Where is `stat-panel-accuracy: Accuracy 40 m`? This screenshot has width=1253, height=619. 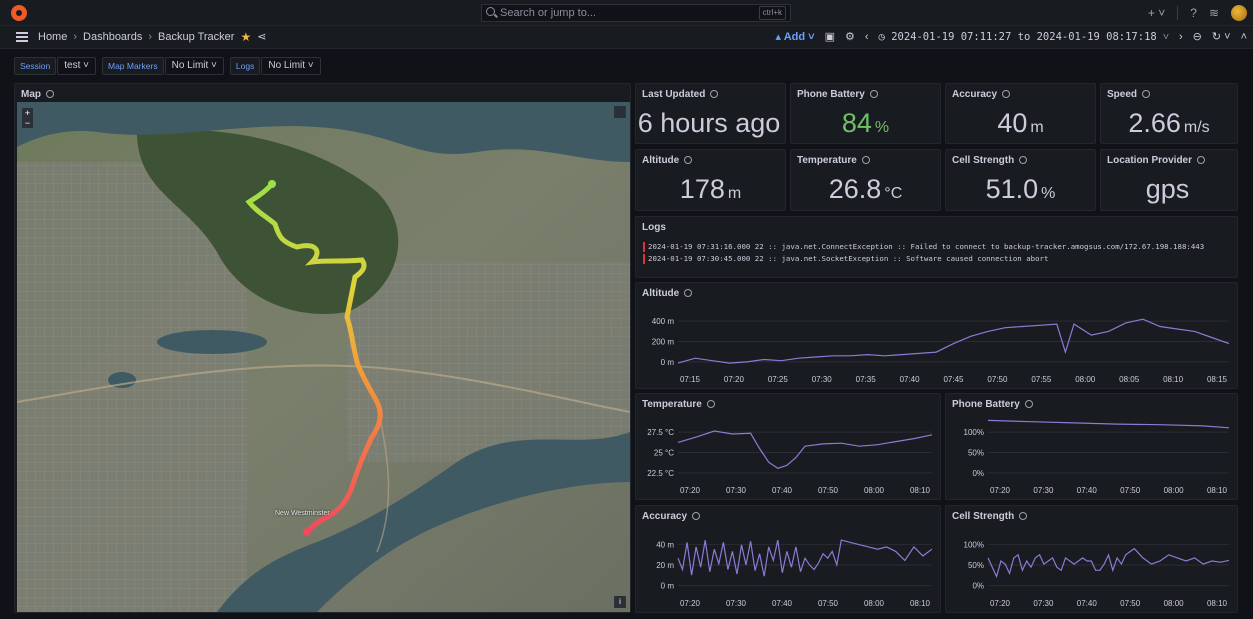 stat-panel-accuracy: Accuracy 40 m is located at coordinates (1020, 113).